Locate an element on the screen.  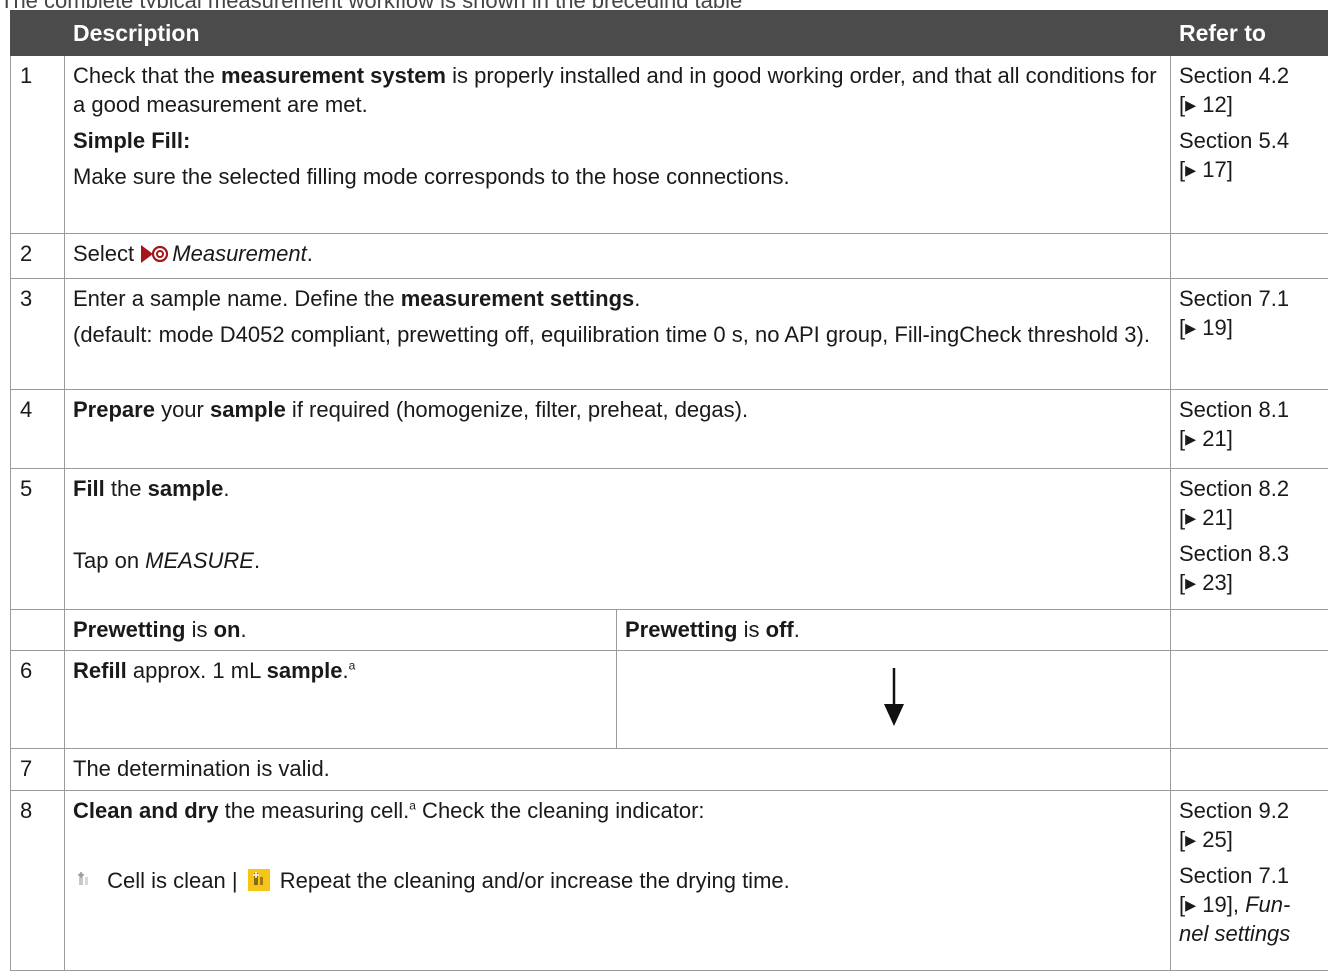
table-row: 2 Select Measurement. is located at coordinates (669, 256).